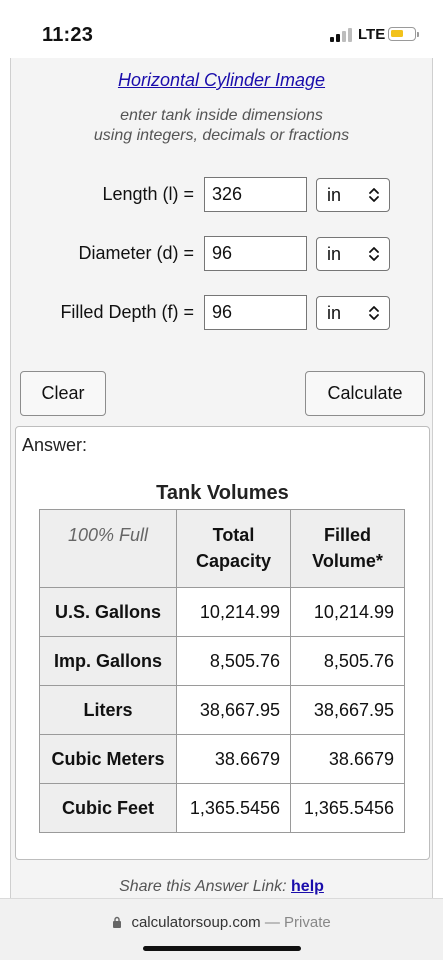 This screenshot has width=443, height=960. I want to click on filled-volume-cell: 10,214.99, so click(347, 612).